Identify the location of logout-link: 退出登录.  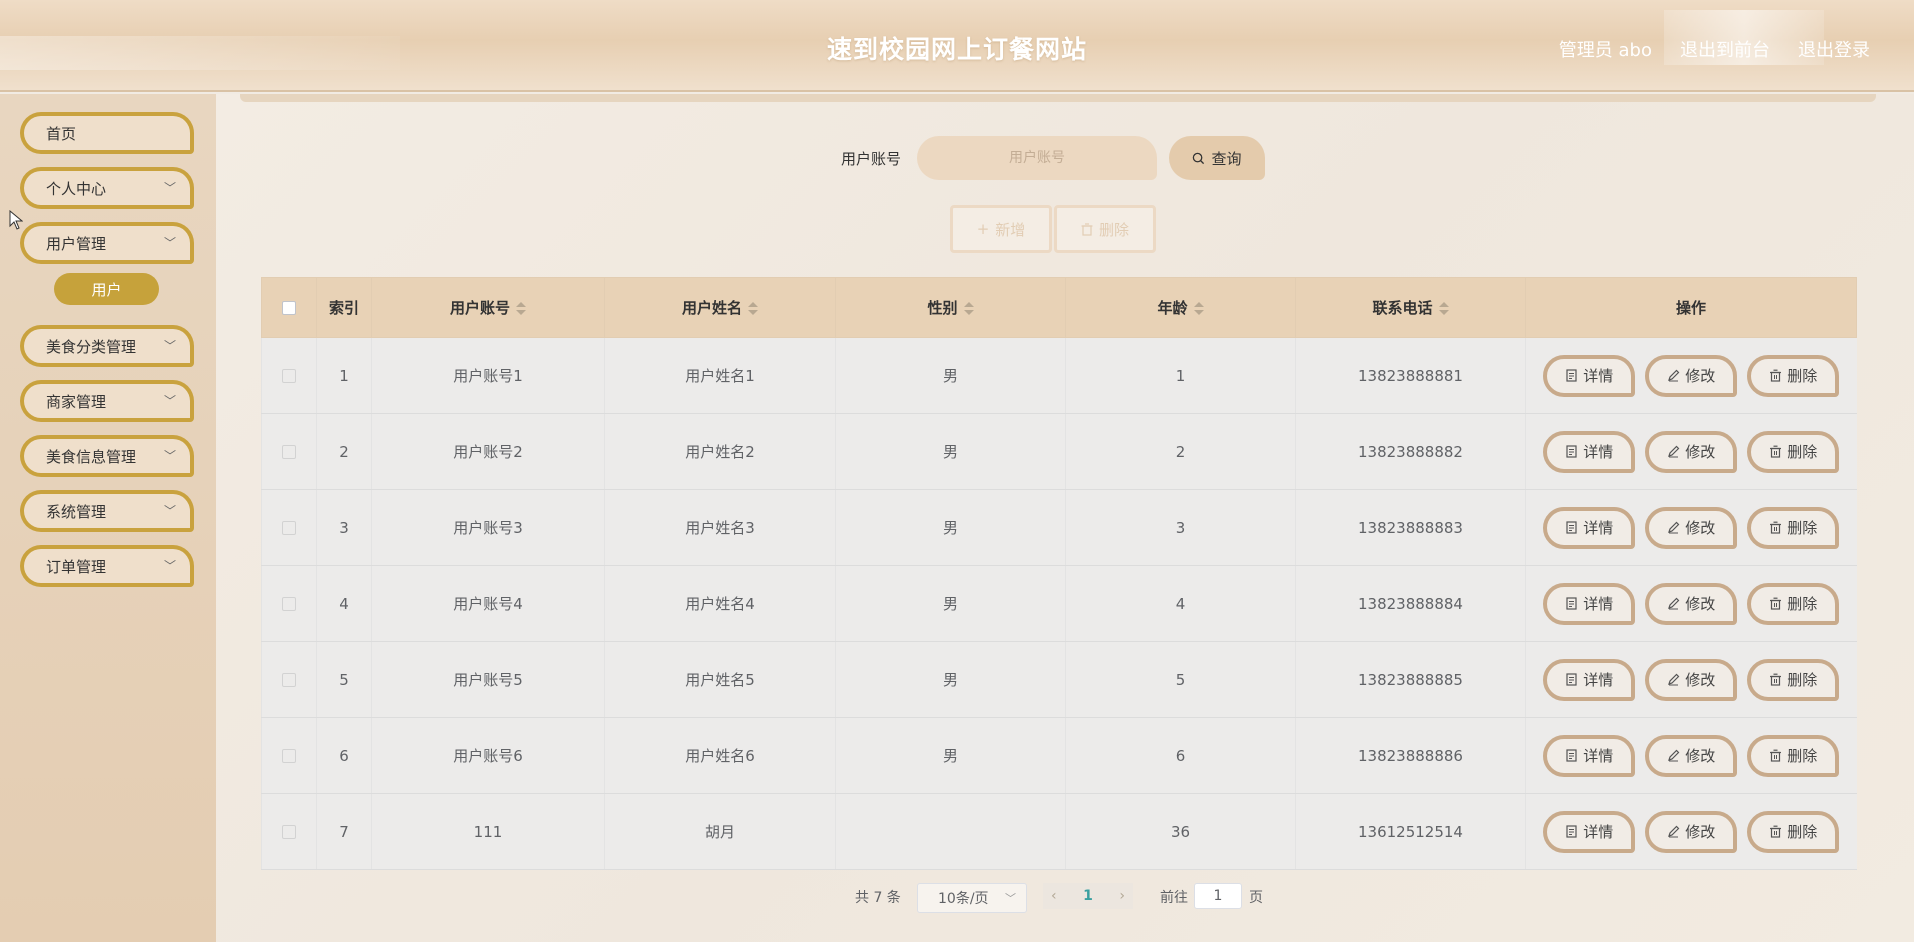
(1834, 49).